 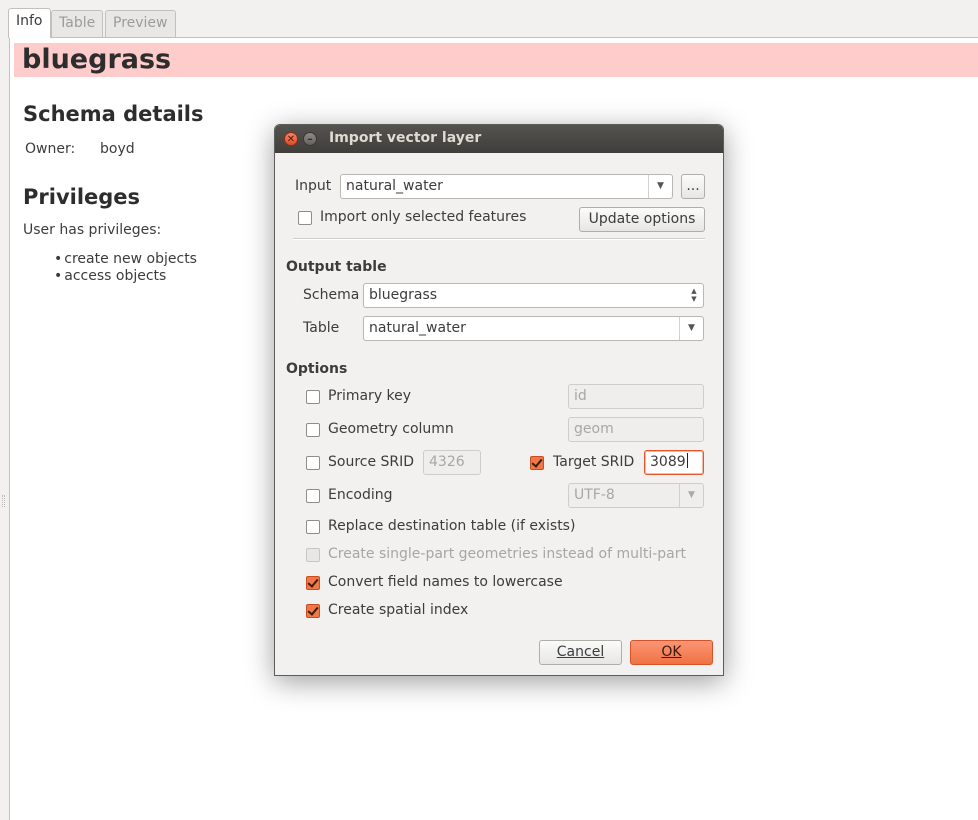 What do you see at coordinates (496, 60) in the screenshot?
I see `layer-title: bluegrass` at bounding box center [496, 60].